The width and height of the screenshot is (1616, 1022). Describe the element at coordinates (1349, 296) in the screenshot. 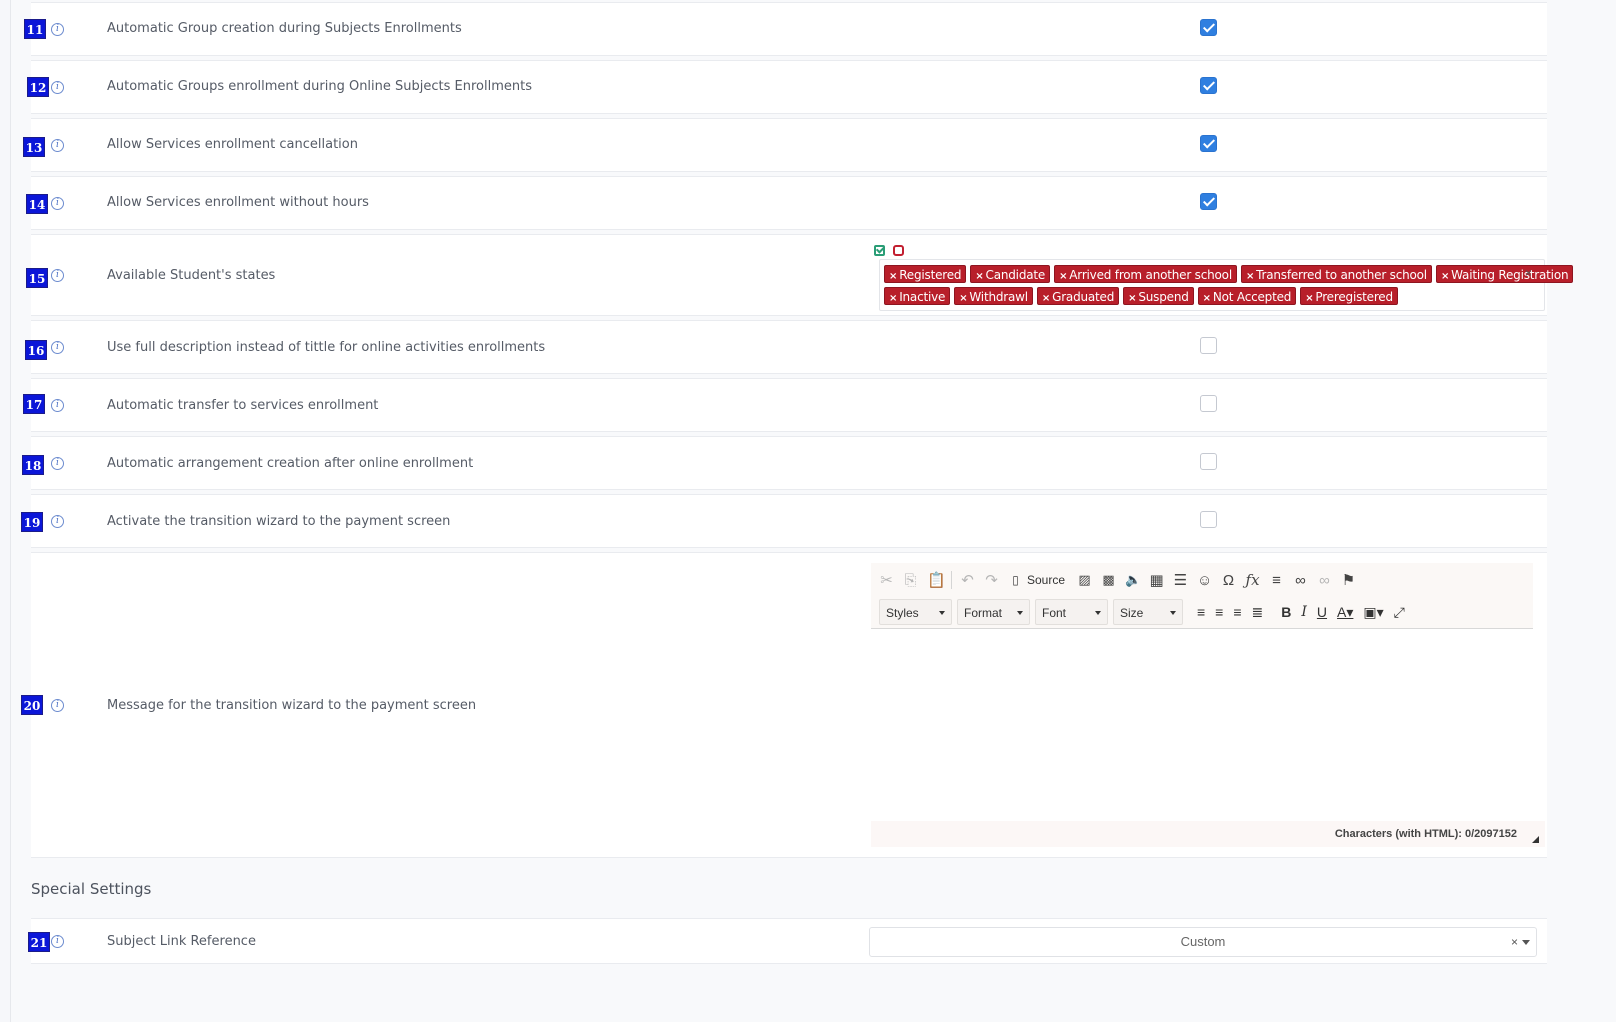

I see `state-tag: × Preregistered` at that location.